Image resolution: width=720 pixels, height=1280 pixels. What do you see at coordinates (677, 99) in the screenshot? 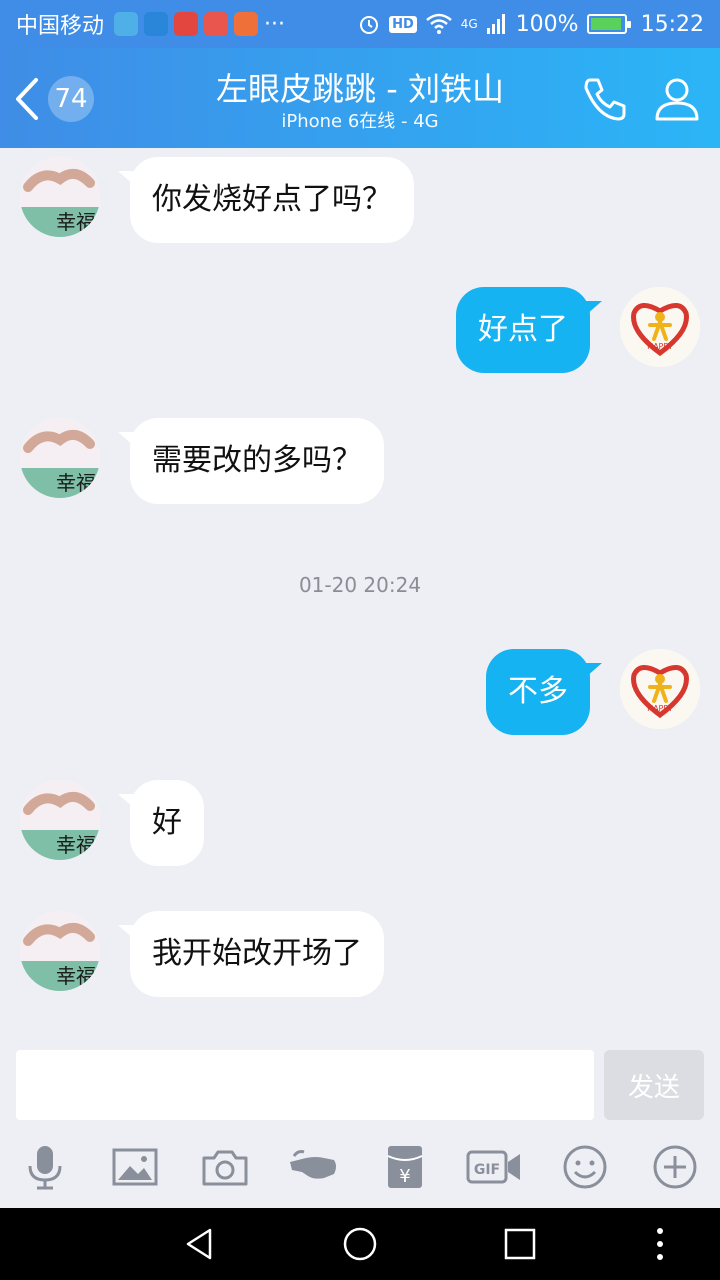
I see `profile-icon` at bounding box center [677, 99].